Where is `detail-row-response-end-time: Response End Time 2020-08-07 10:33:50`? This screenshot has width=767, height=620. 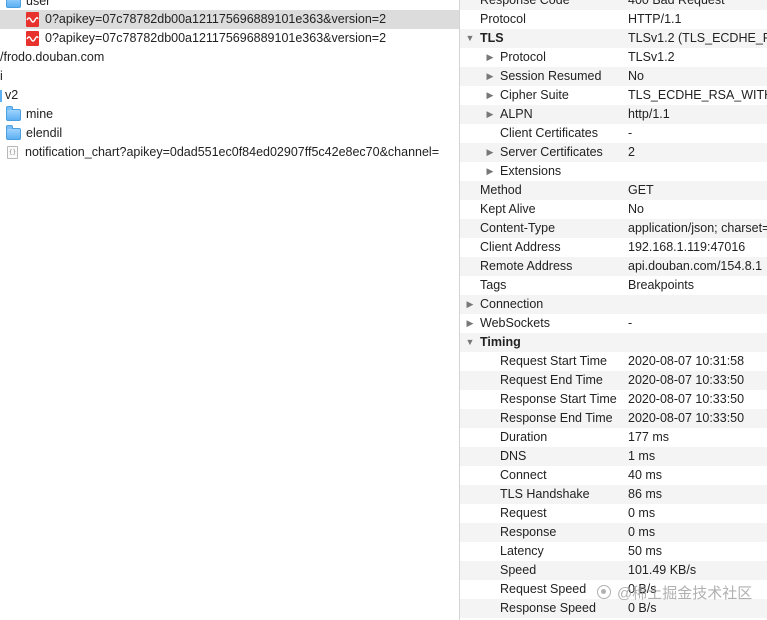
detail-row-response-end-time: Response End Time 2020-08-07 10:33:50 is located at coordinates (613, 418).